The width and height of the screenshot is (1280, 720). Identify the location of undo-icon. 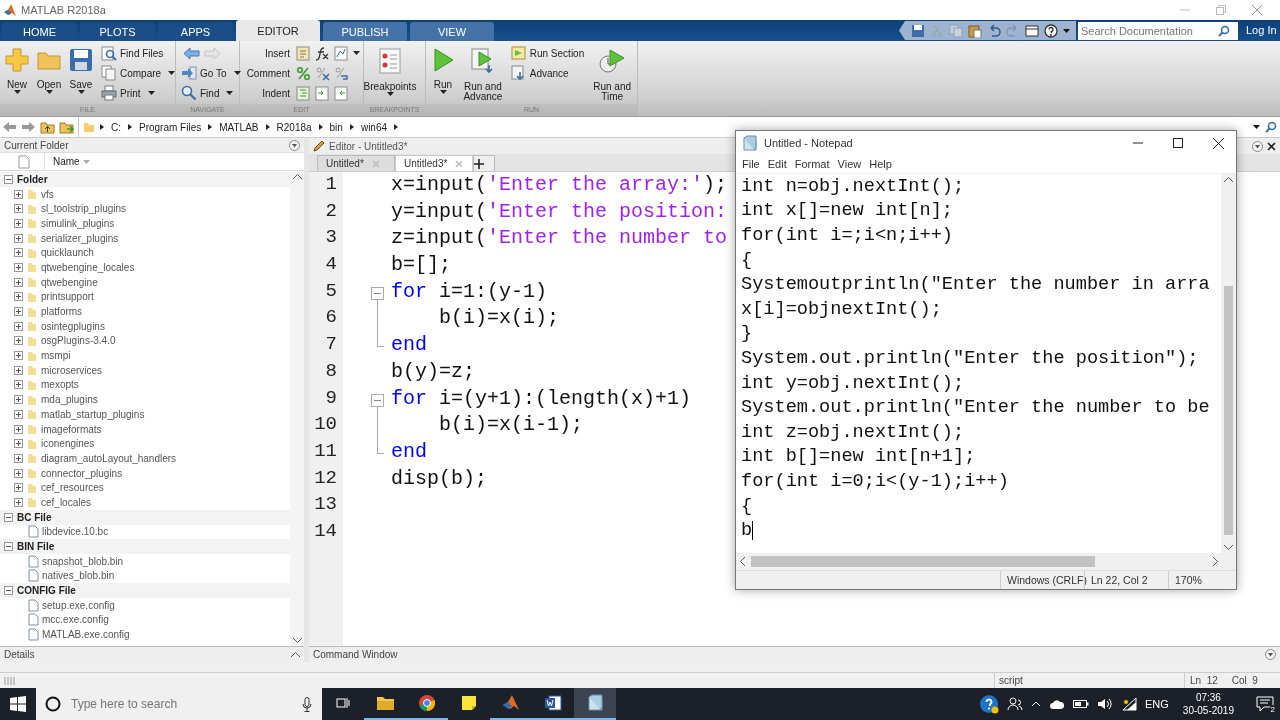
(994, 30).